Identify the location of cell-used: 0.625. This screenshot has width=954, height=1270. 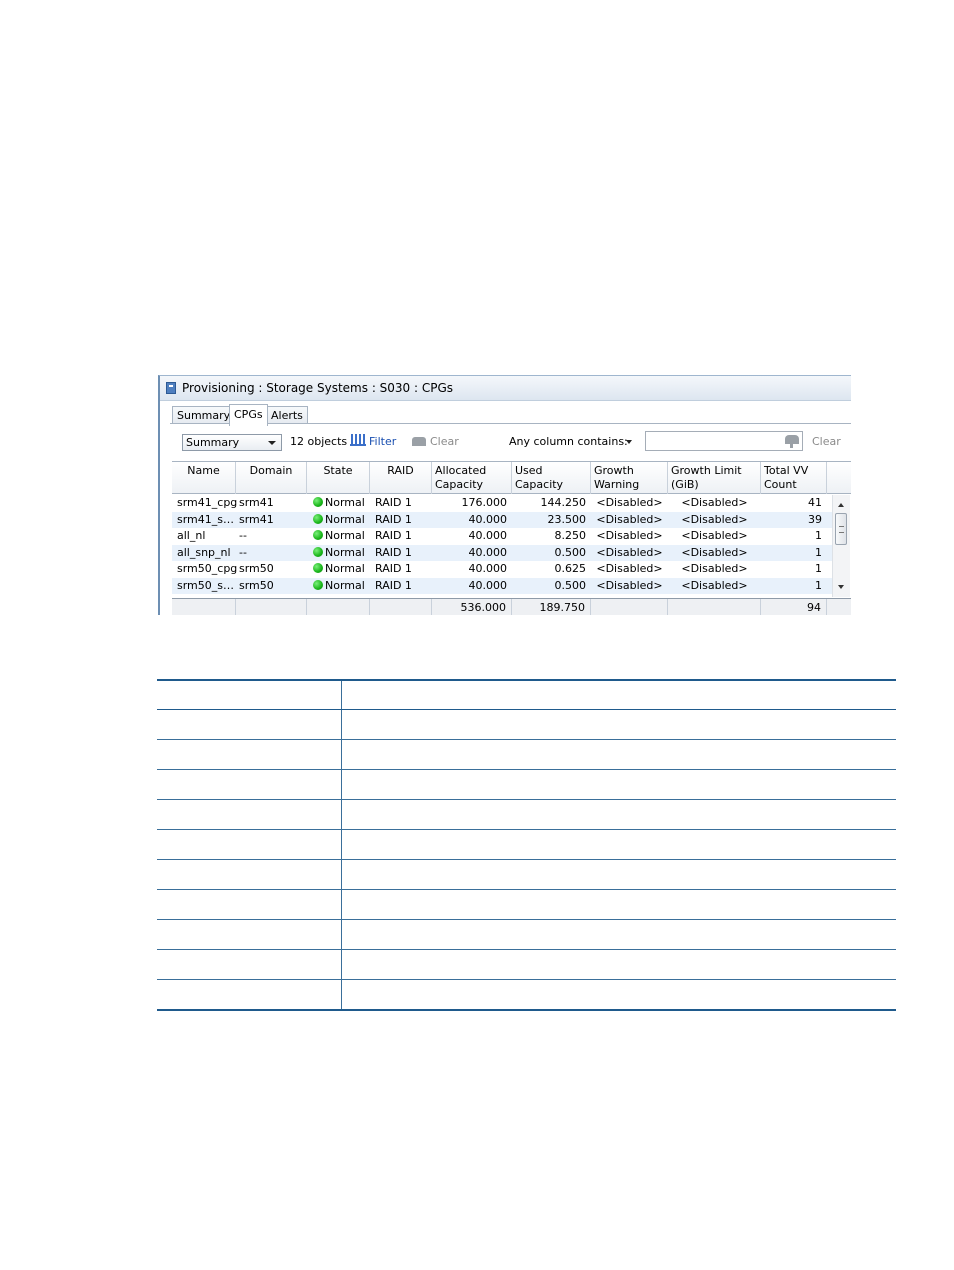
(570, 568).